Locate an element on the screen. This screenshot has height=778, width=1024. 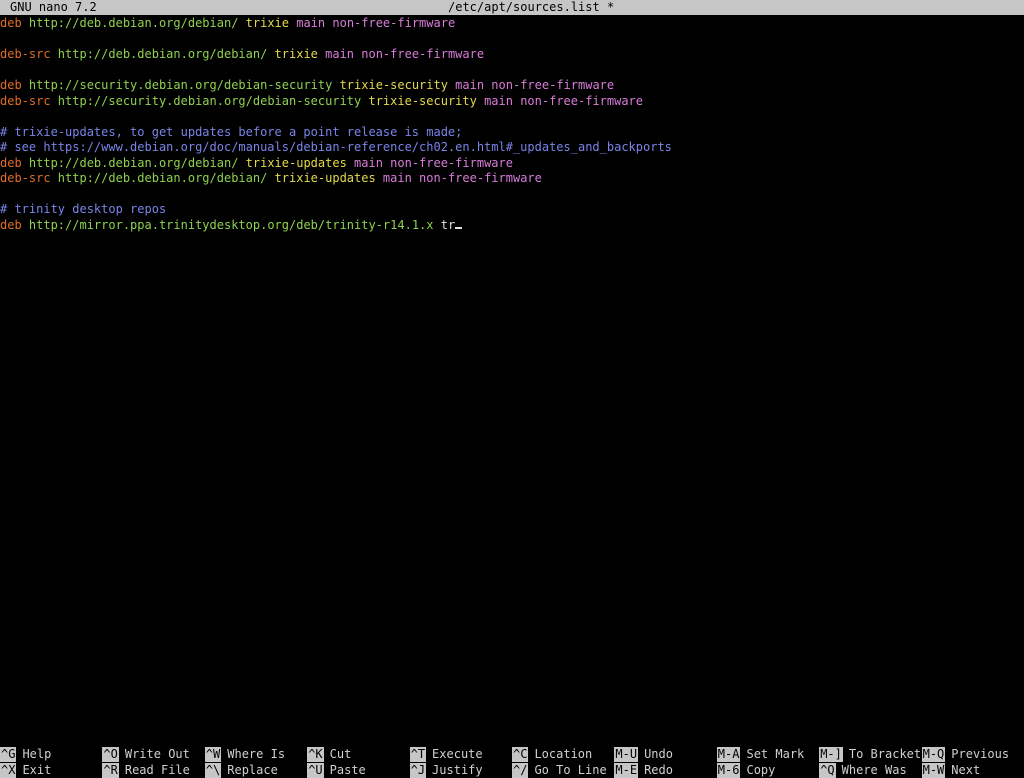
shortcut-label: Help is located at coordinates (37, 754).